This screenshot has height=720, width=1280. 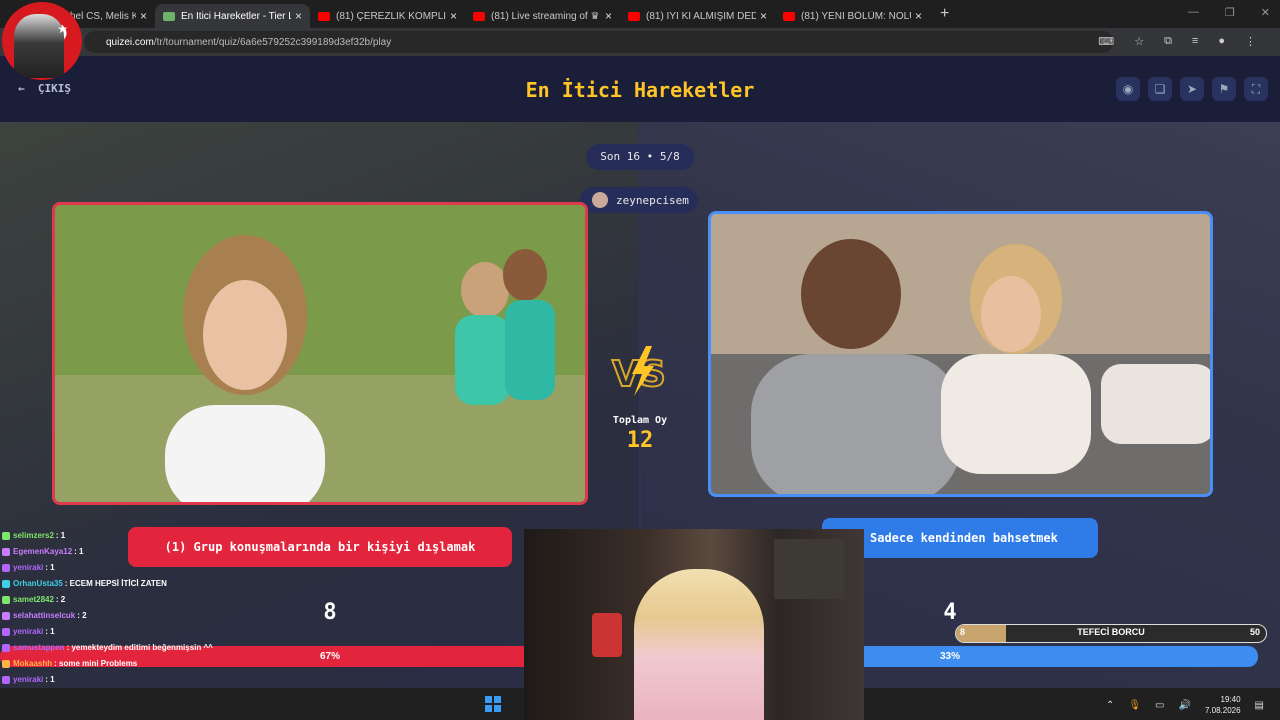 I want to click on new-tab-button: +, so click(x=944, y=14).